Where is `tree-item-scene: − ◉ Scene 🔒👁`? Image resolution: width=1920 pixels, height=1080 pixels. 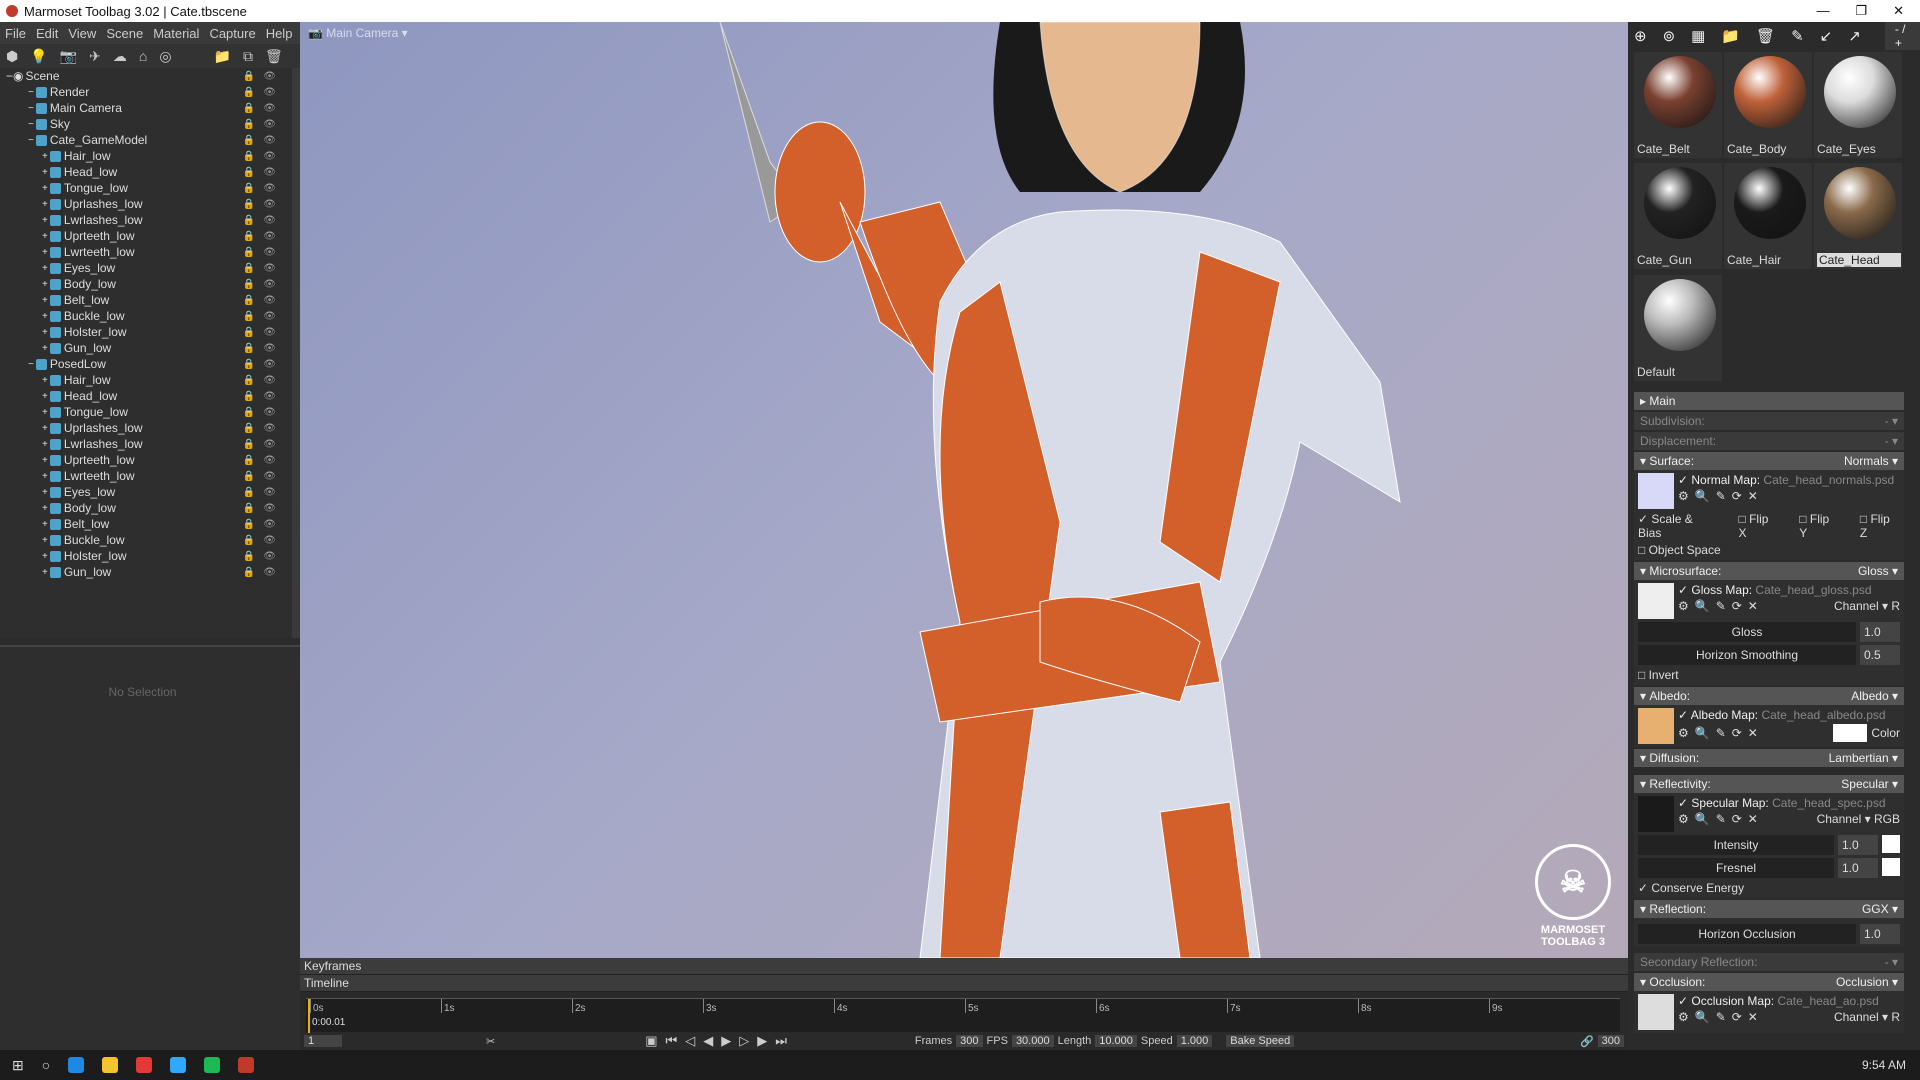 tree-item-scene: − ◉ Scene 🔒👁 is located at coordinates (146, 76).